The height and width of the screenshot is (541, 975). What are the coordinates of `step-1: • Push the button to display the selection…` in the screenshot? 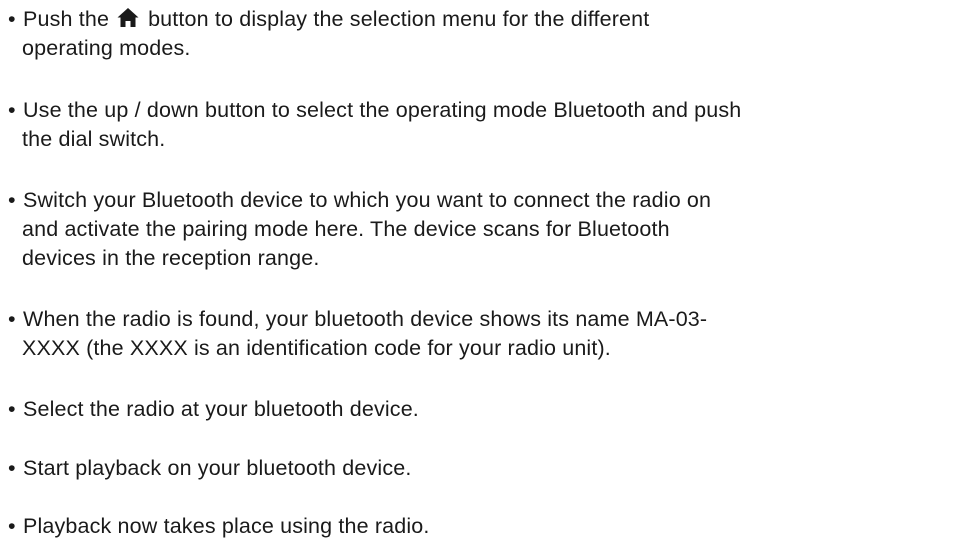 It's located at (488, 34).